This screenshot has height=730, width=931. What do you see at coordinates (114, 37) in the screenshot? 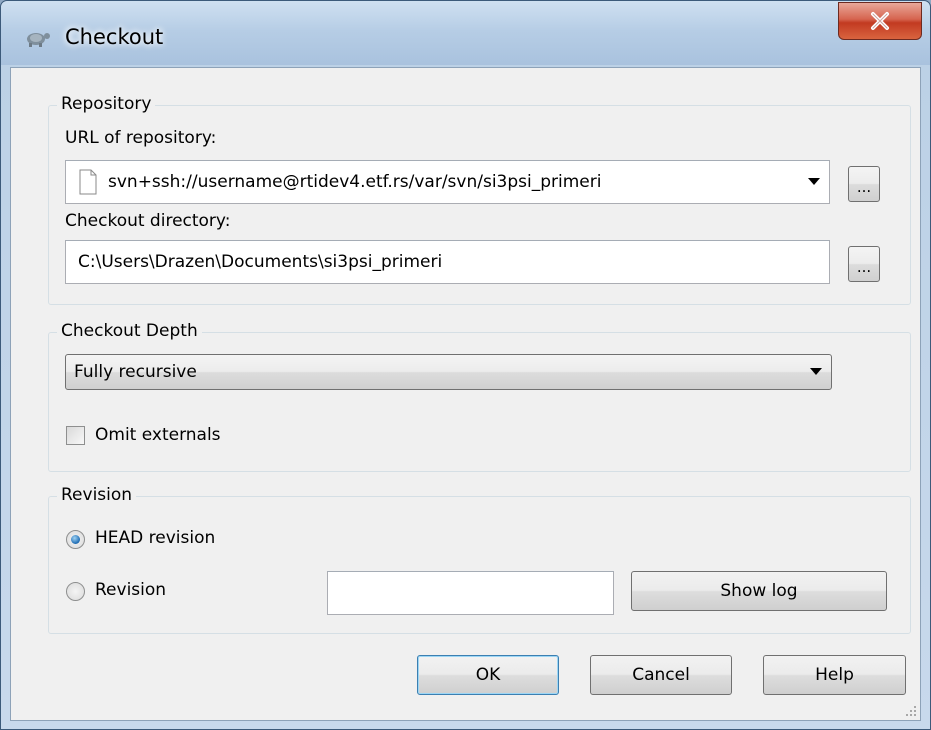
I see `window-title: Checkout` at bounding box center [114, 37].